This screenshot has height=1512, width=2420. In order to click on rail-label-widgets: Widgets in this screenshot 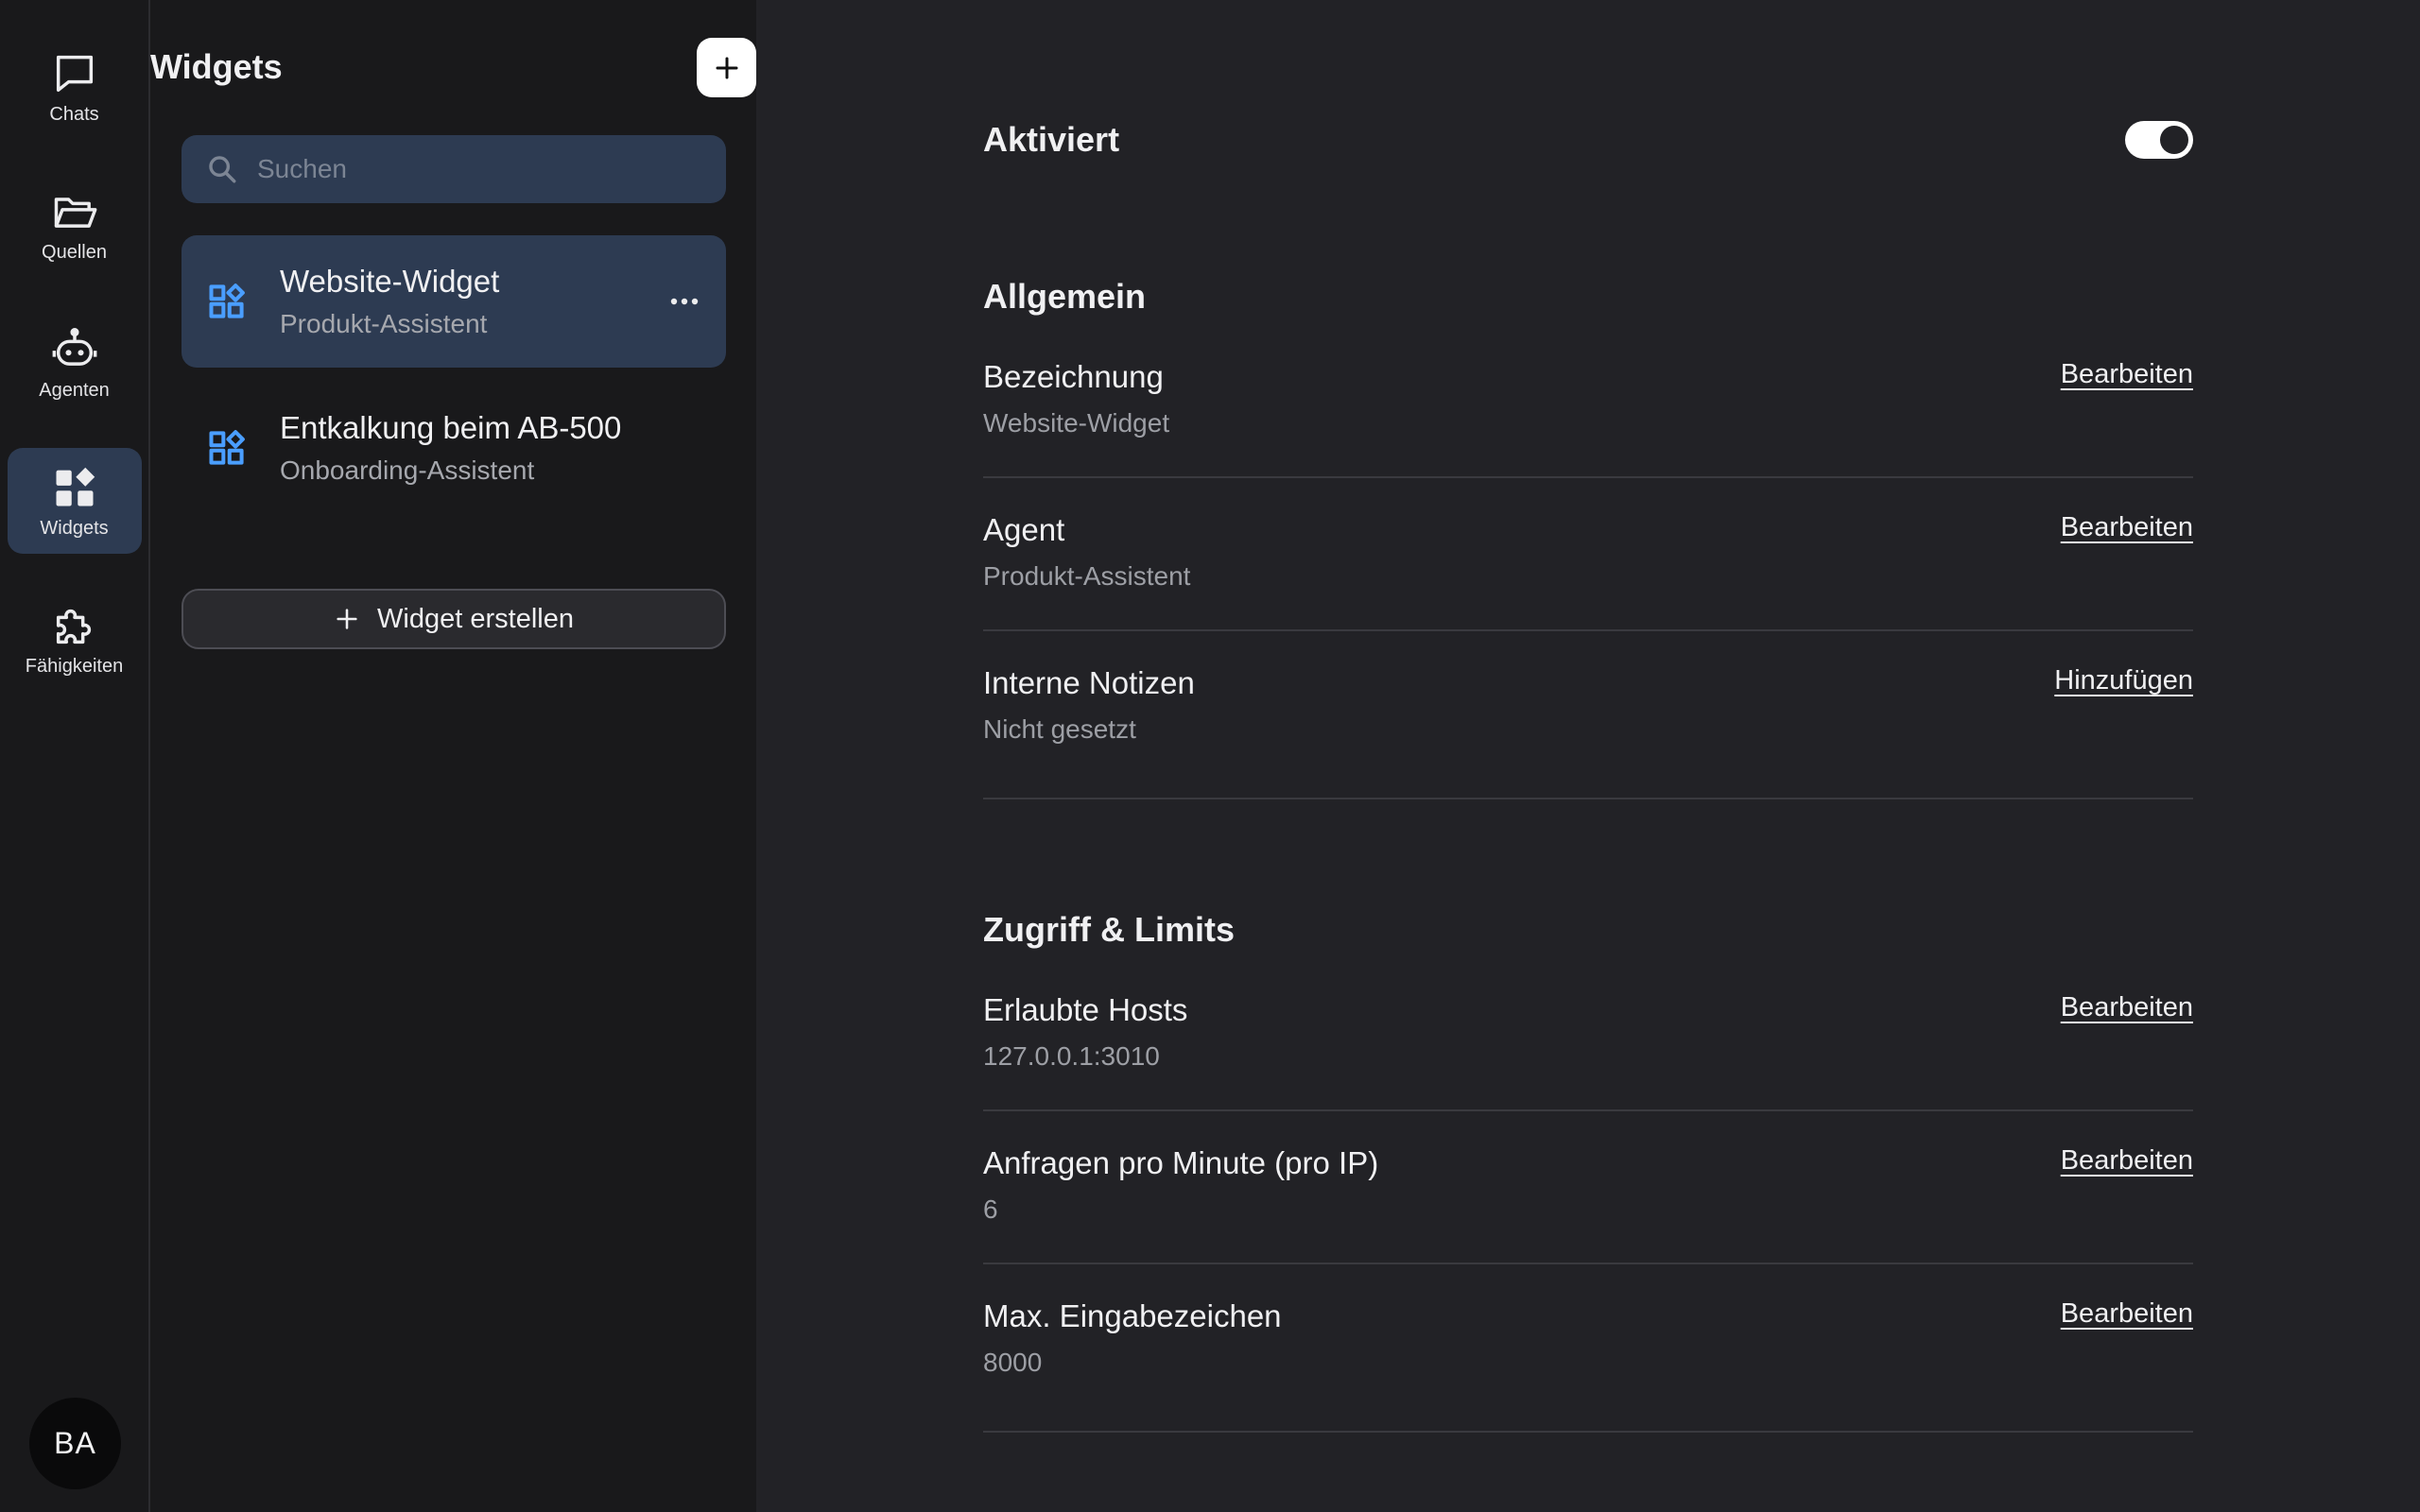, I will do `click(74, 528)`.